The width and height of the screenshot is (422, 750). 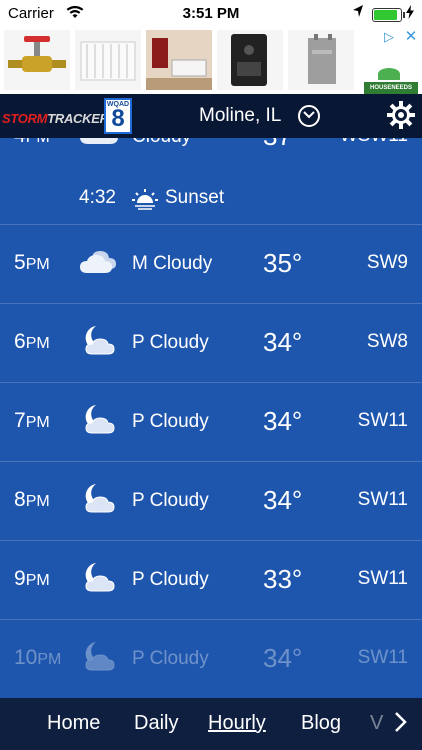 I want to click on forecast-row: 8PM P Cloudy 34° SW11, so click(x=211, y=501).